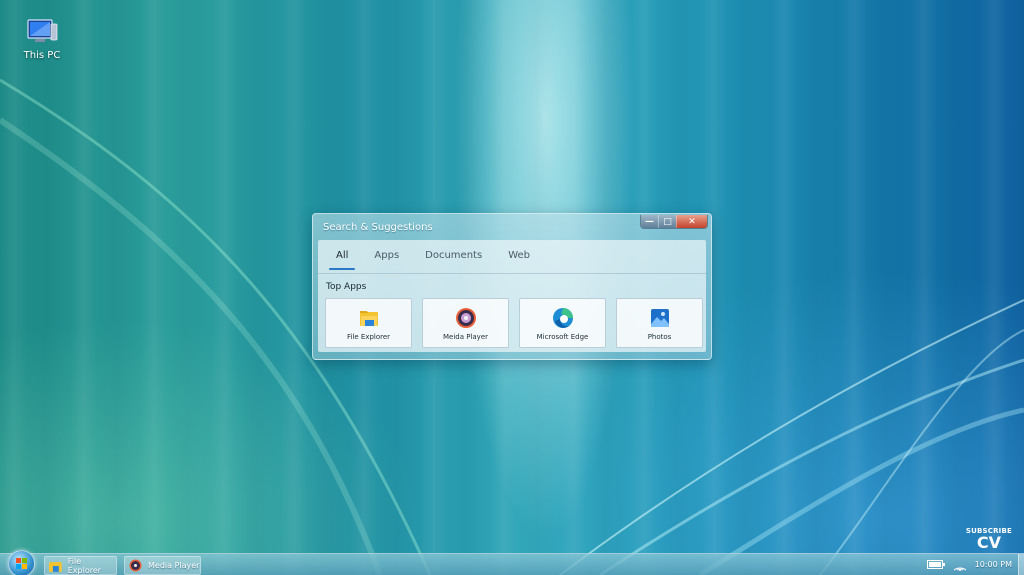 The image size is (1024, 575). I want to click on system-tray: 10:00 PM, so click(969, 564).